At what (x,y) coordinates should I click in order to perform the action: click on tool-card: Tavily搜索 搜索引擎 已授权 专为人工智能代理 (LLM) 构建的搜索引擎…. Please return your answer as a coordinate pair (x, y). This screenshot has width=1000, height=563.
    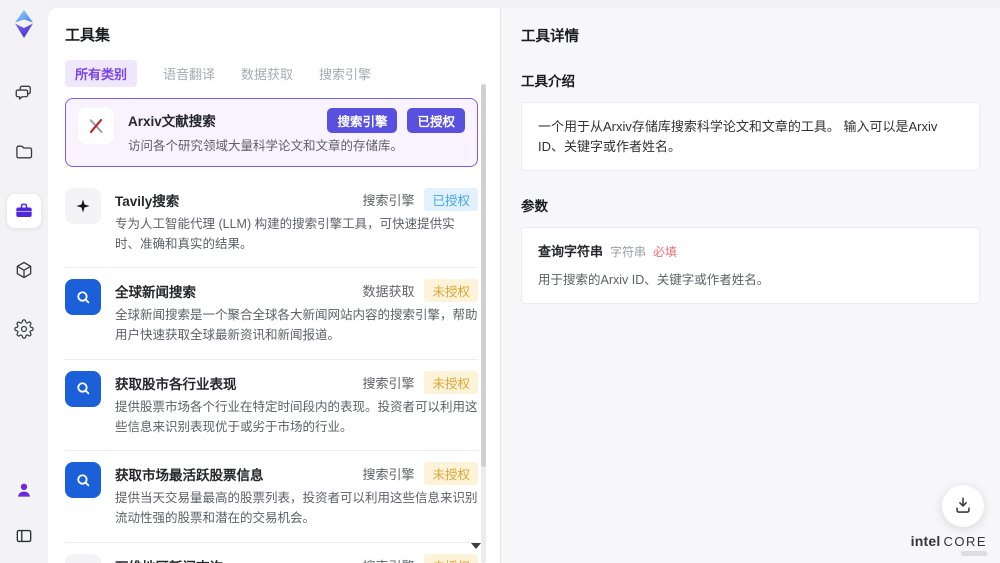
    Looking at the image, I should click on (271, 223).